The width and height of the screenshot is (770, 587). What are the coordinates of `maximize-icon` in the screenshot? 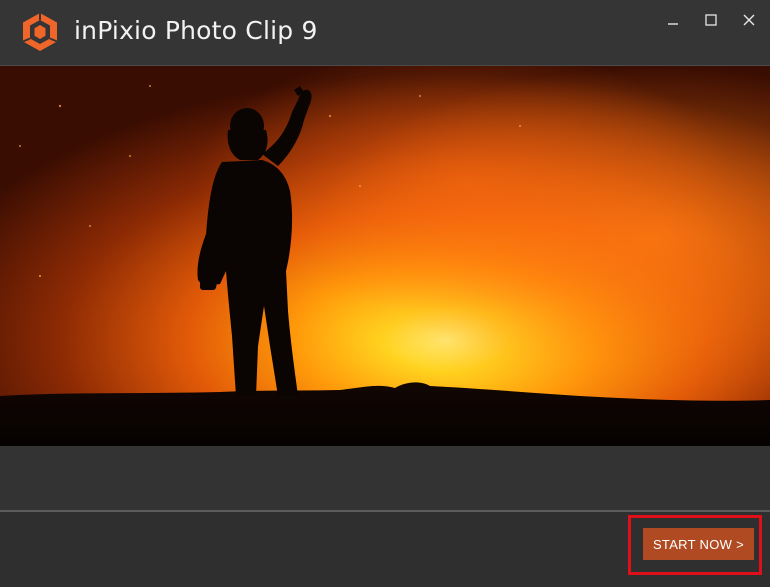 It's located at (711, 20).